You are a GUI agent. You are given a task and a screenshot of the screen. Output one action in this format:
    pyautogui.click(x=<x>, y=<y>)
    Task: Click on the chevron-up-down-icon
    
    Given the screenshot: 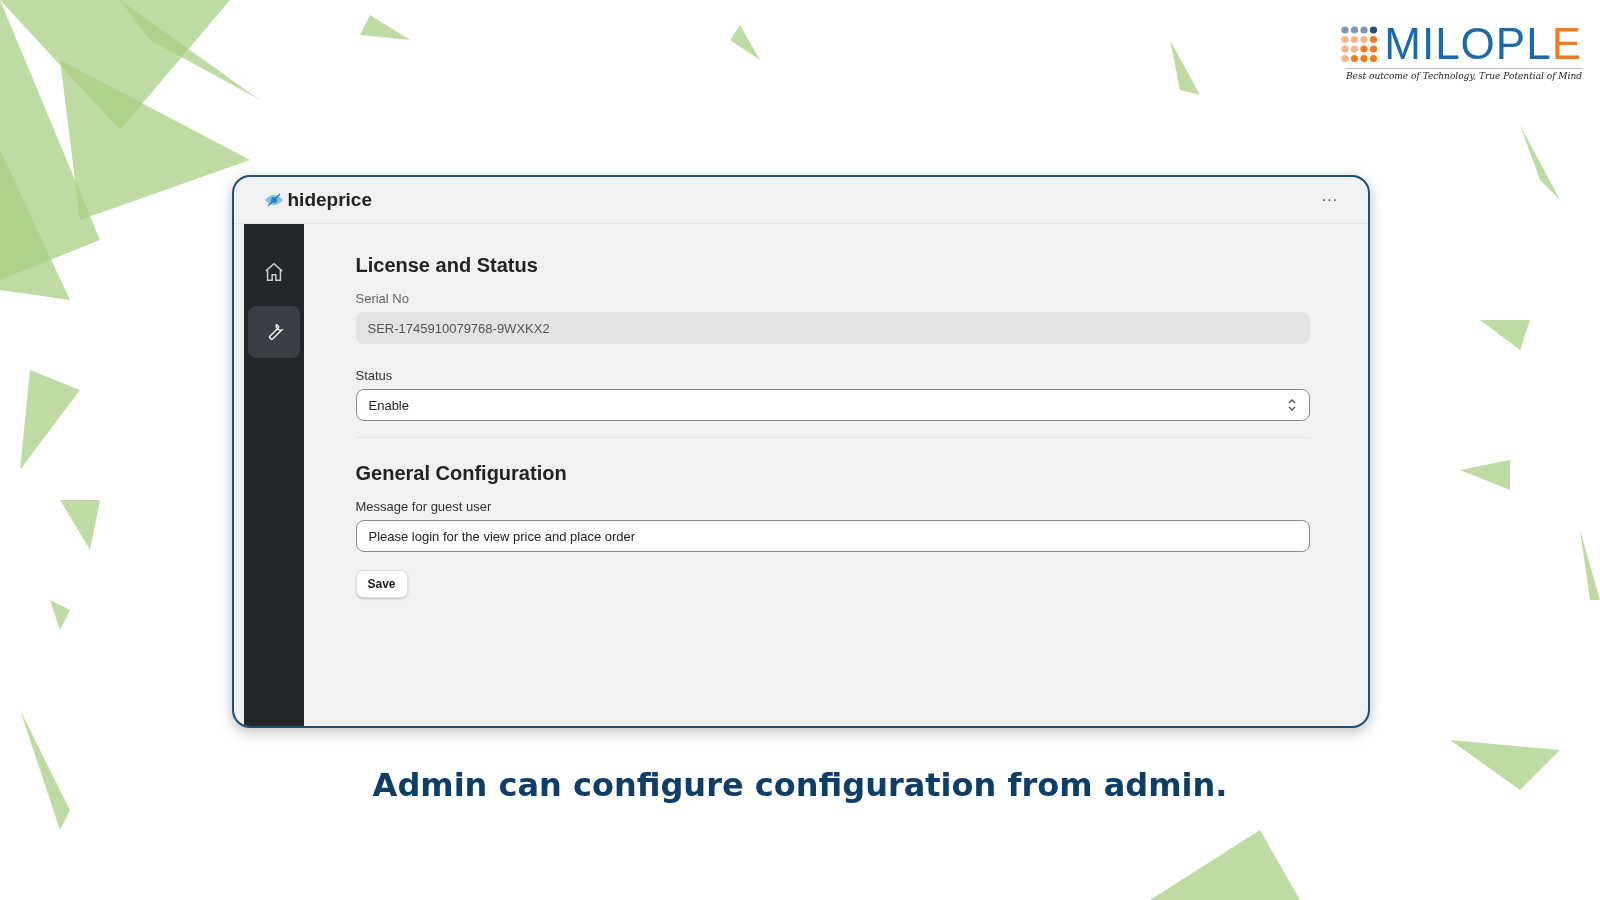 What is the action you would take?
    pyautogui.click(x=1291, y=405)
    